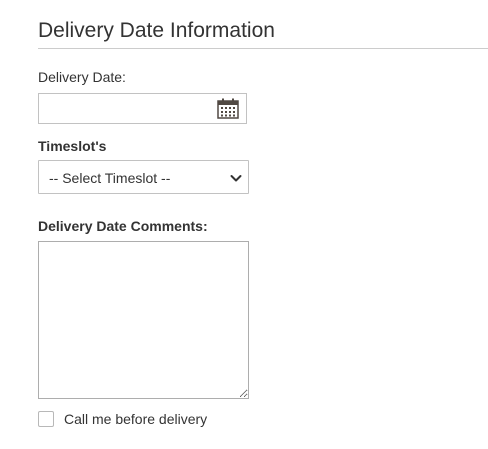 The width and height of the screenshot is (488, 449). Describe the element at coordinates (82, 77) in the screenshot. I see `delivery-date-label: Delivery Date:` at that location.